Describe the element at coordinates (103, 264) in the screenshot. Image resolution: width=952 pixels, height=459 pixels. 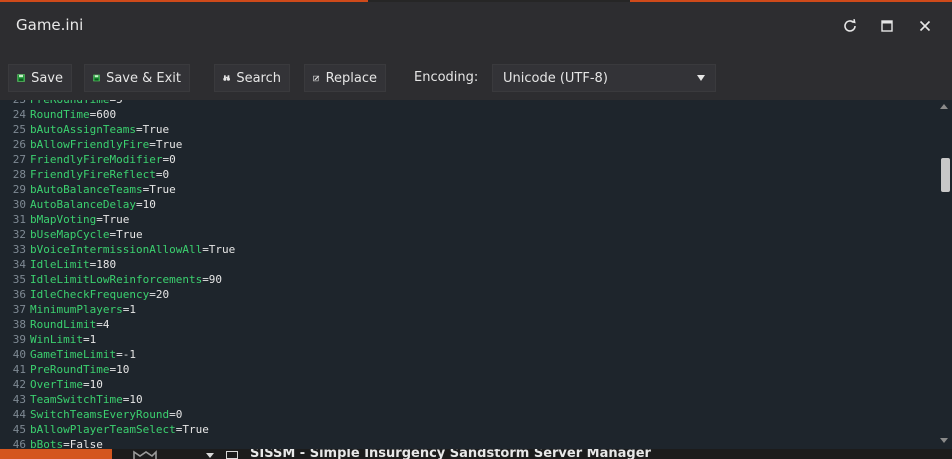
I see `config-value: =180` at that location.